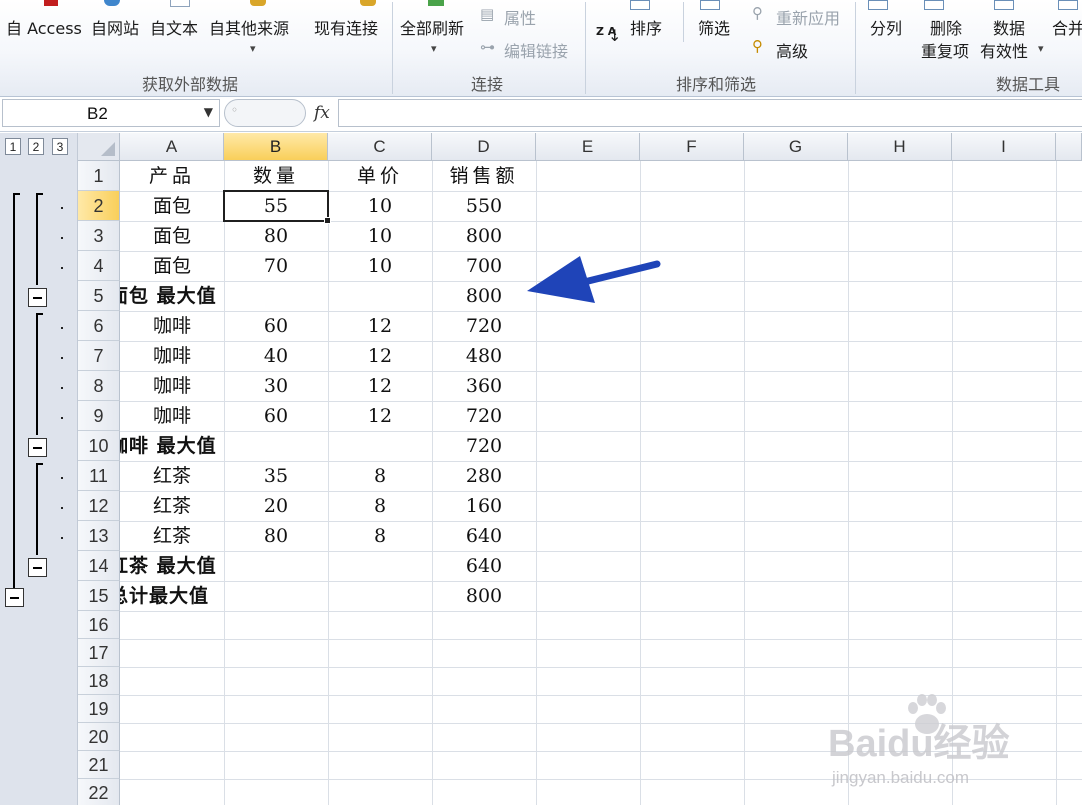 The height and width of the screenshot is (805, 1082). Describe the element at coordinates (276, 147) in the screenshot. I see `column-header-b: B` at that location.